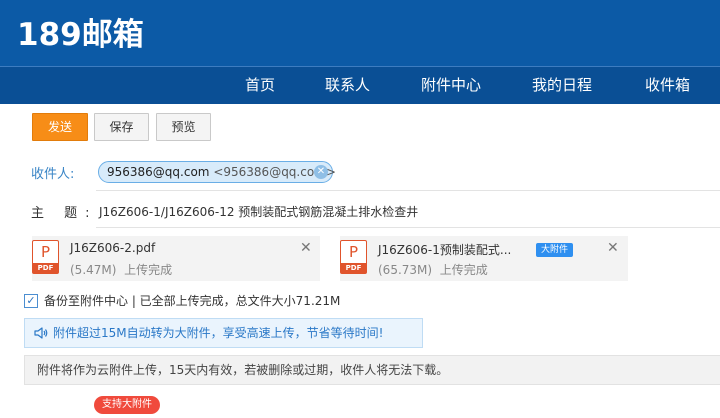 The image size is (720, 418). What do you see at coordinates (347, 85) in the screenshot?
I see `nav-item-contacts: 联系人` at bounding box center [347, 85].